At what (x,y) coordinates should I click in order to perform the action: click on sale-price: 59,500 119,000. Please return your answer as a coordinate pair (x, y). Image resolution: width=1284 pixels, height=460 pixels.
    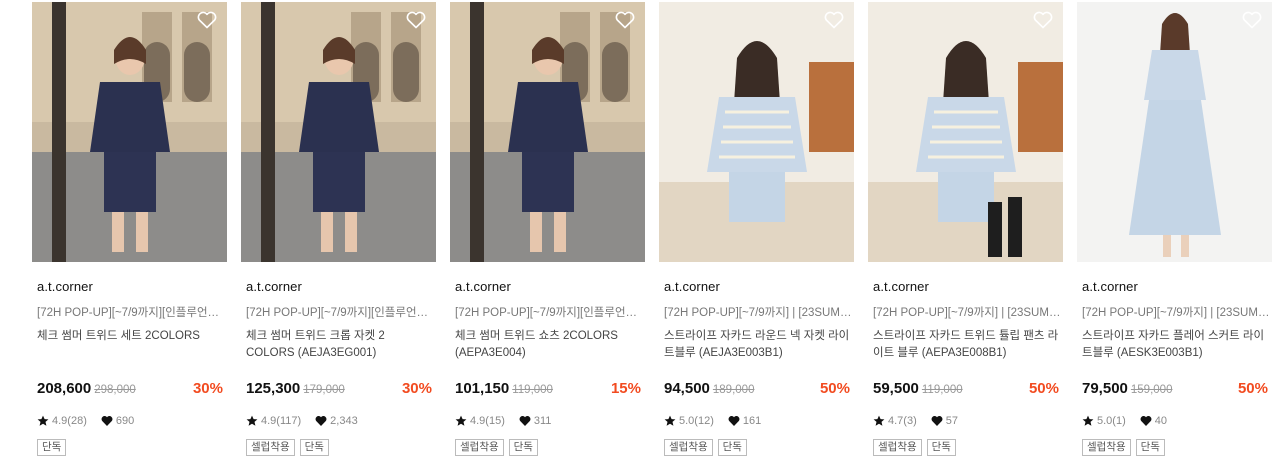
    Looking at the image, I should click on (918, 388).